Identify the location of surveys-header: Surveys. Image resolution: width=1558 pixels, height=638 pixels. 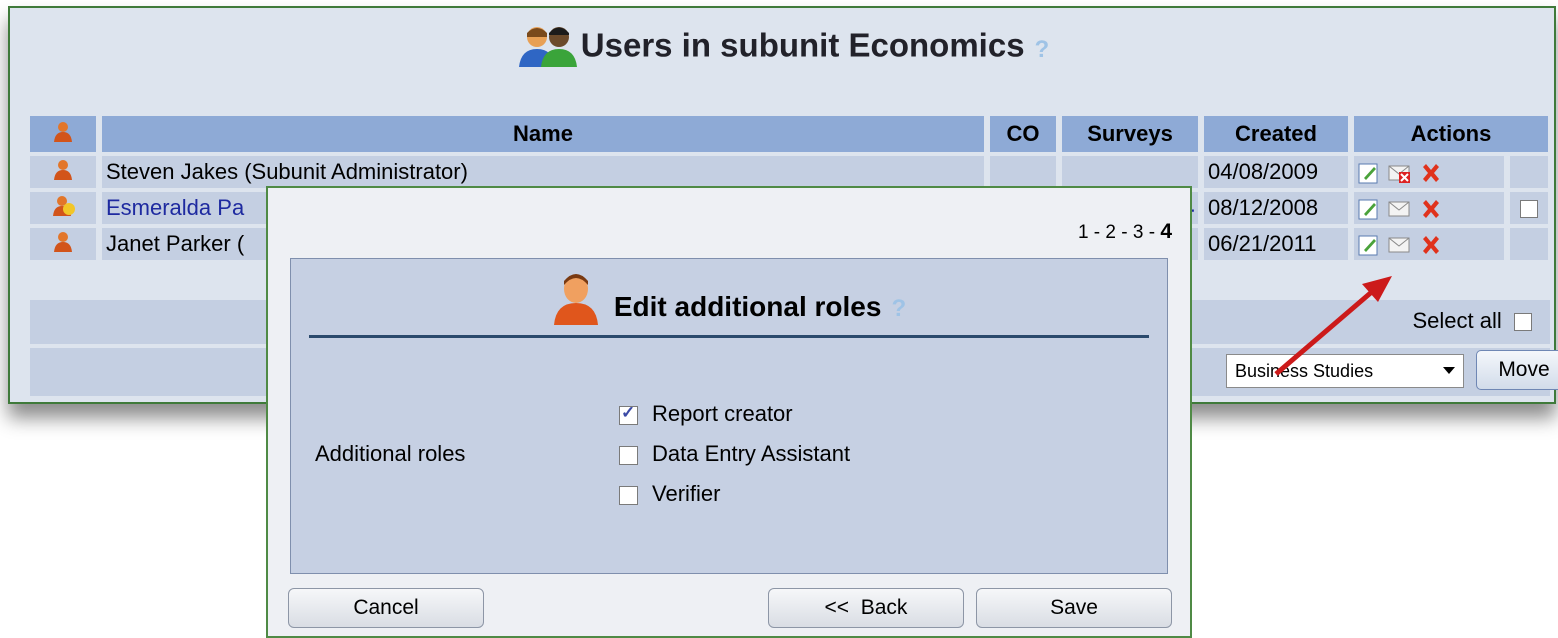
(1130, 134).